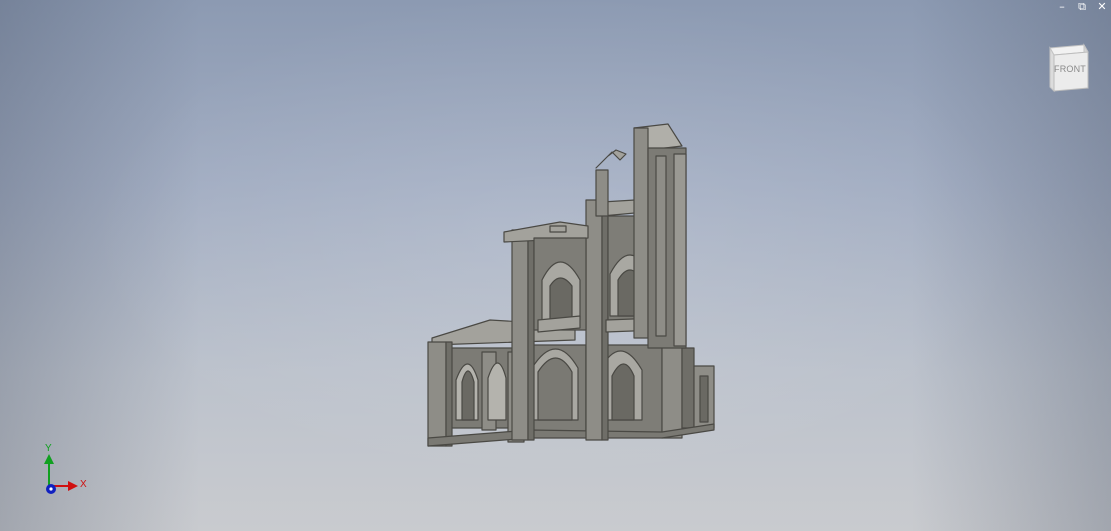  I want to click on y-axis-label: Y, so click(48, 448).